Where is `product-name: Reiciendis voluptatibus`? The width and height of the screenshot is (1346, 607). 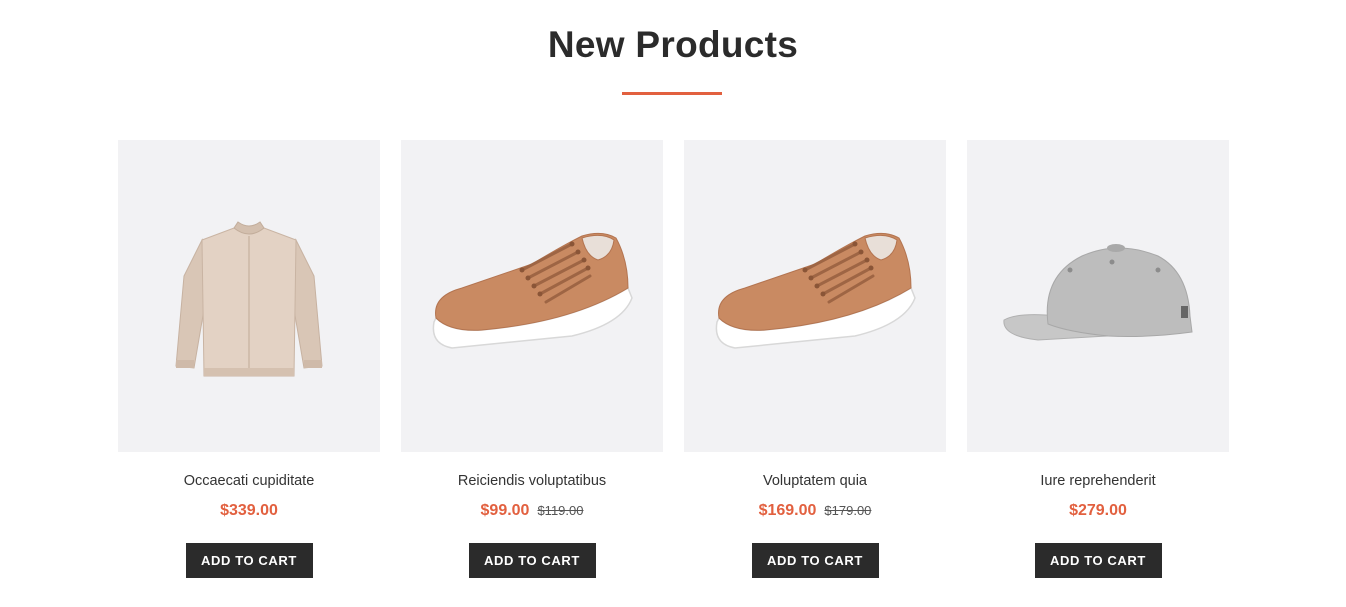 product-name: Reiciendis voluptatibus is located at coordinates (532, 481).